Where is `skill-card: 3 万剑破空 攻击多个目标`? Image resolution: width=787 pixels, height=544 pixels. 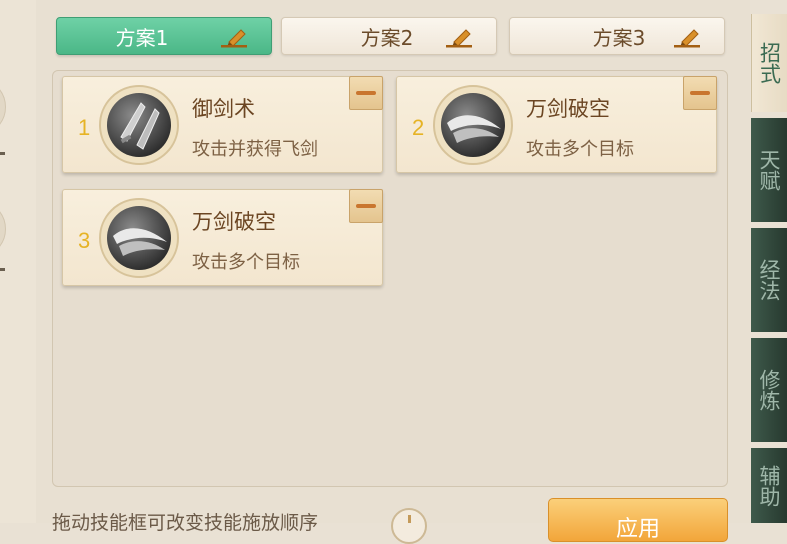 skill-card: 3 万剑破空 攻击多个目标 is located at coordinates (222, 237).